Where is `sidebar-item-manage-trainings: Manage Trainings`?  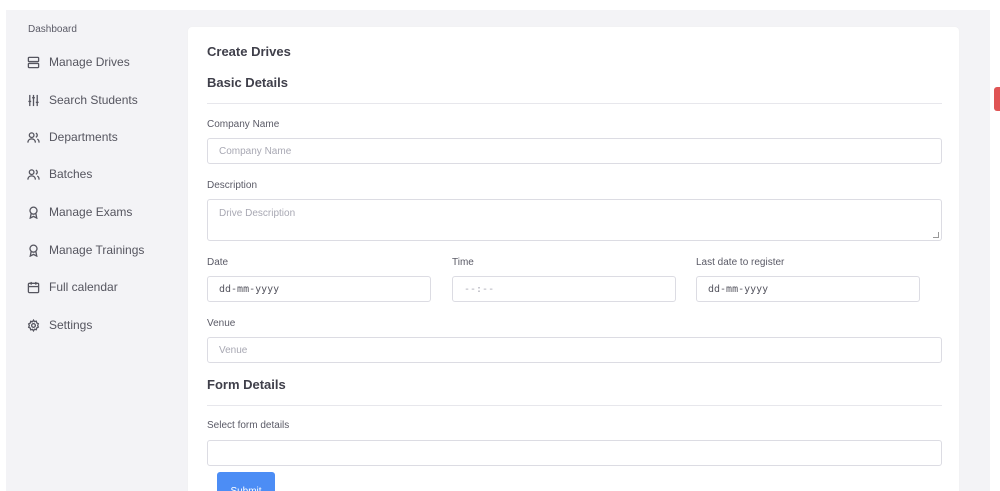 sidebar-item-manage-trainings: Manage Trainings is located at coordinates (85, 250).